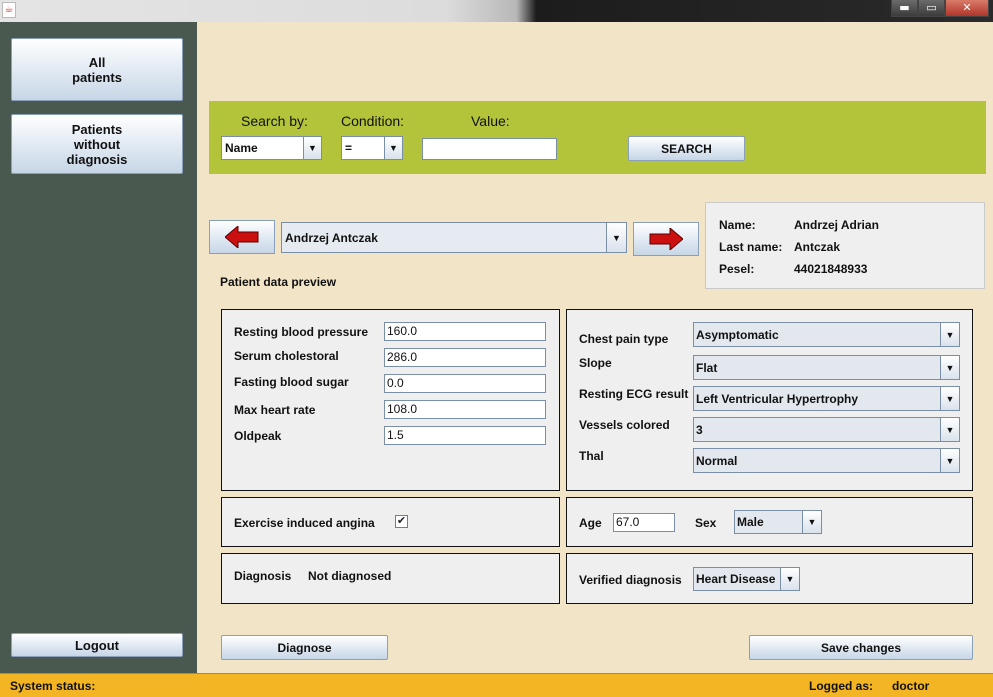  What do you see at coordinates (465, 331) in the screenshot?
I see `resting-bp-field: 160.0` at bounding box center [465, 331].